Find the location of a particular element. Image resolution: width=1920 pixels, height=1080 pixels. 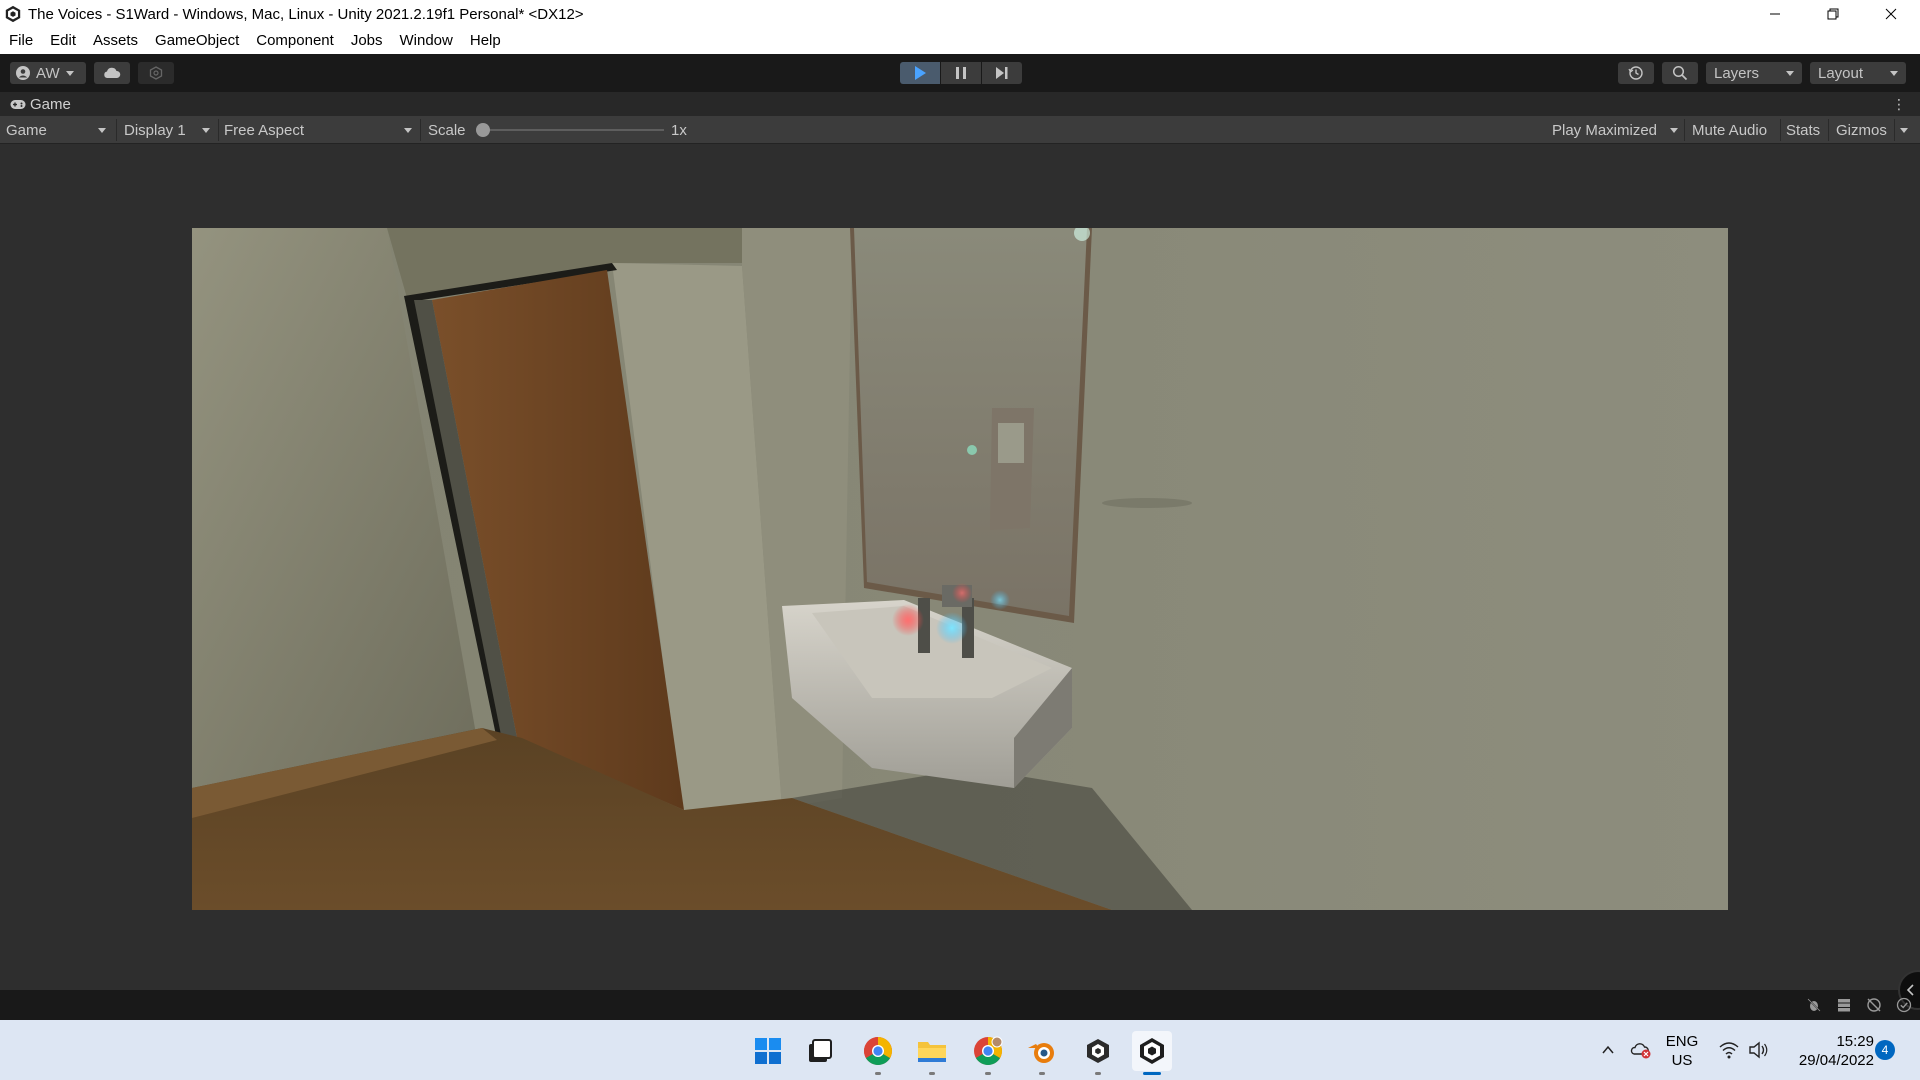

undo-history-button is located at coordinates (1636, 73).